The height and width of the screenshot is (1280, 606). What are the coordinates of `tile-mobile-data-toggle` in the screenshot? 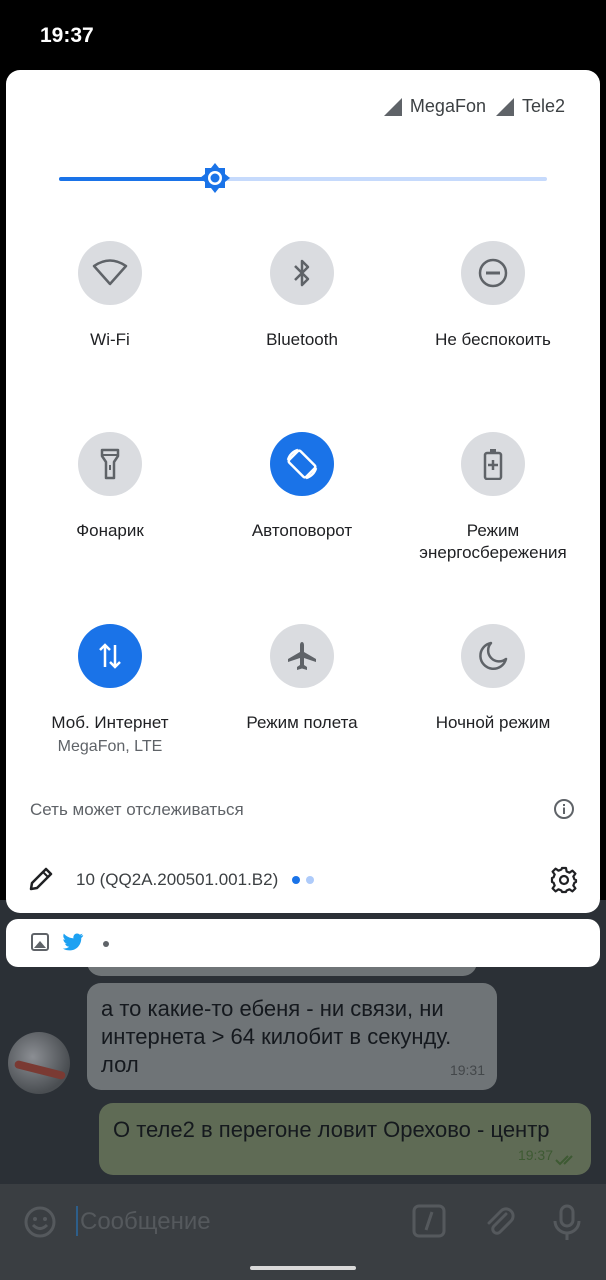 It's located at (110, 656).